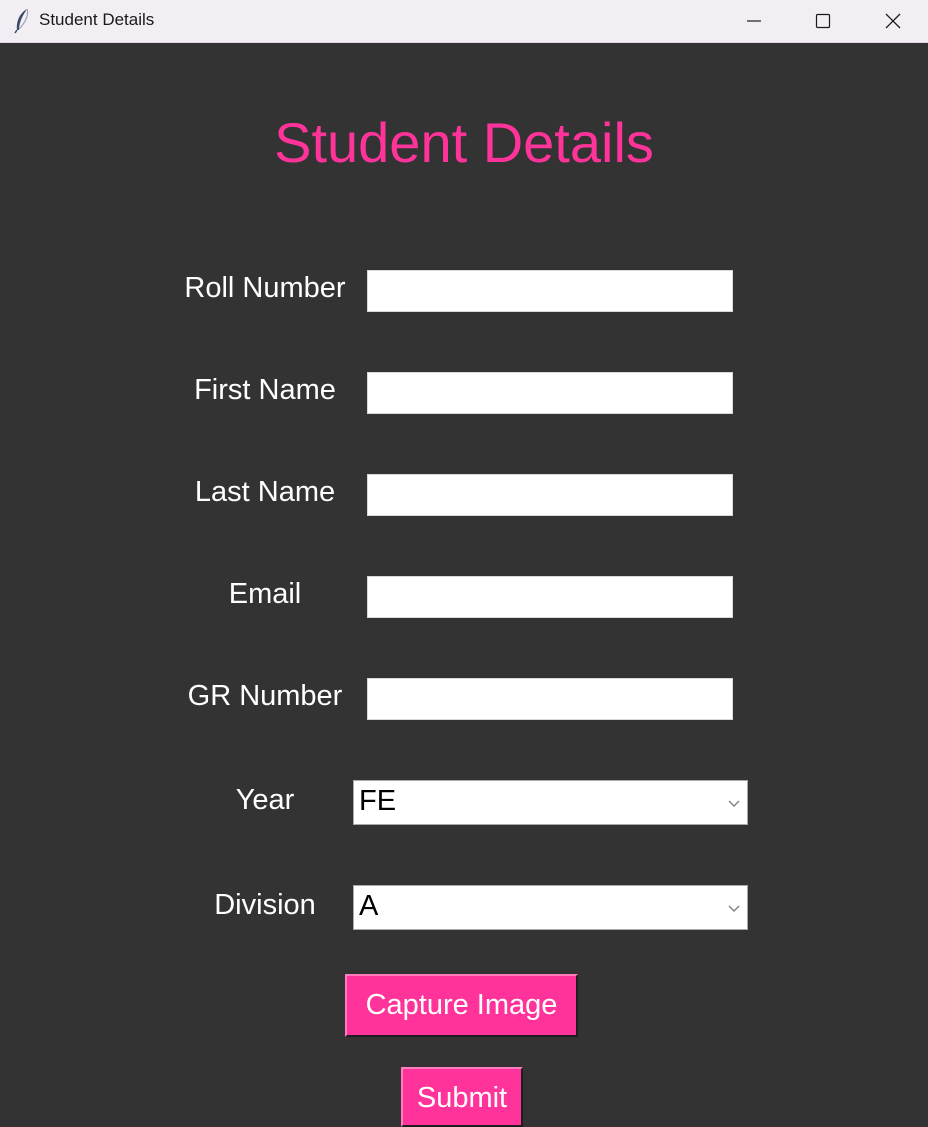 The width and height of the screenshot is (928, 1127). I want to click on roll-number-input, so click(550, 291).